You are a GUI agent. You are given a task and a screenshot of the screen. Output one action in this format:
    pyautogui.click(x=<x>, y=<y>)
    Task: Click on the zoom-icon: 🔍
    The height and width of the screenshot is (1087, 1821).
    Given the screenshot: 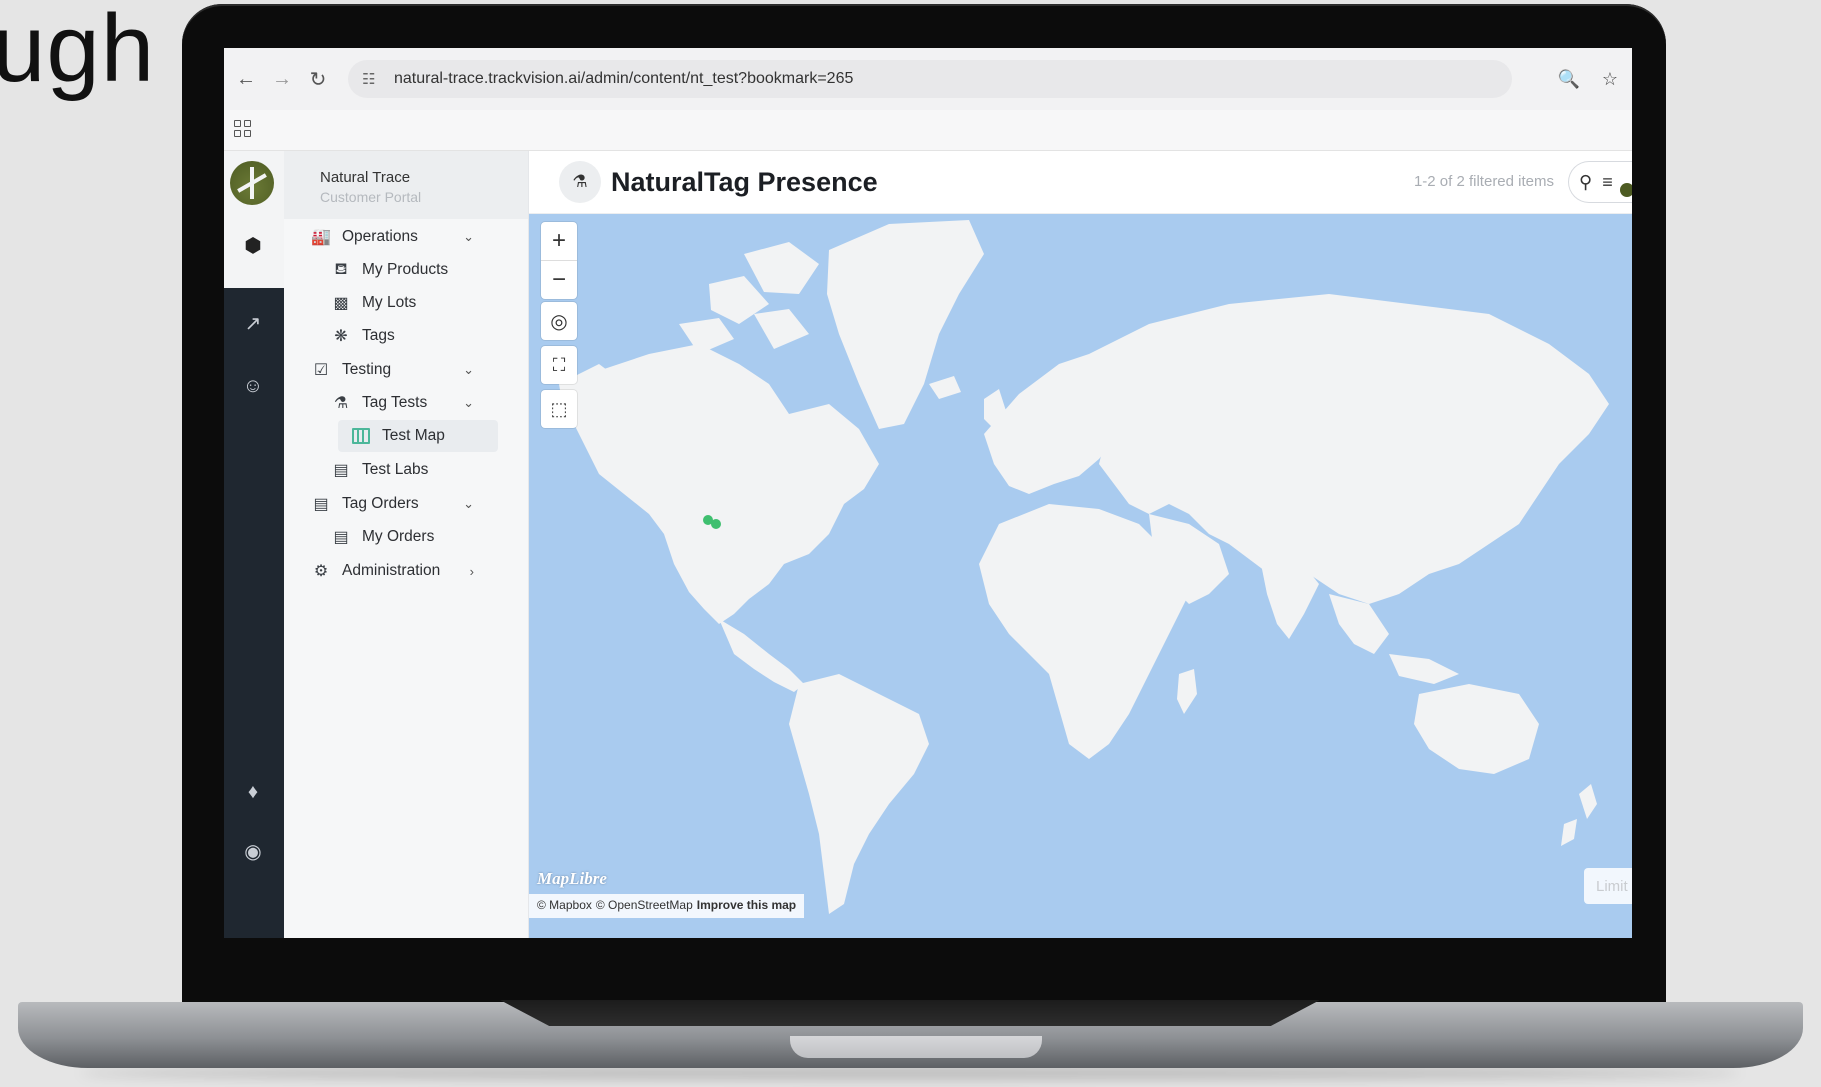 What is the action you would take?
    pyautogui.click(x=1568, y=79)
    